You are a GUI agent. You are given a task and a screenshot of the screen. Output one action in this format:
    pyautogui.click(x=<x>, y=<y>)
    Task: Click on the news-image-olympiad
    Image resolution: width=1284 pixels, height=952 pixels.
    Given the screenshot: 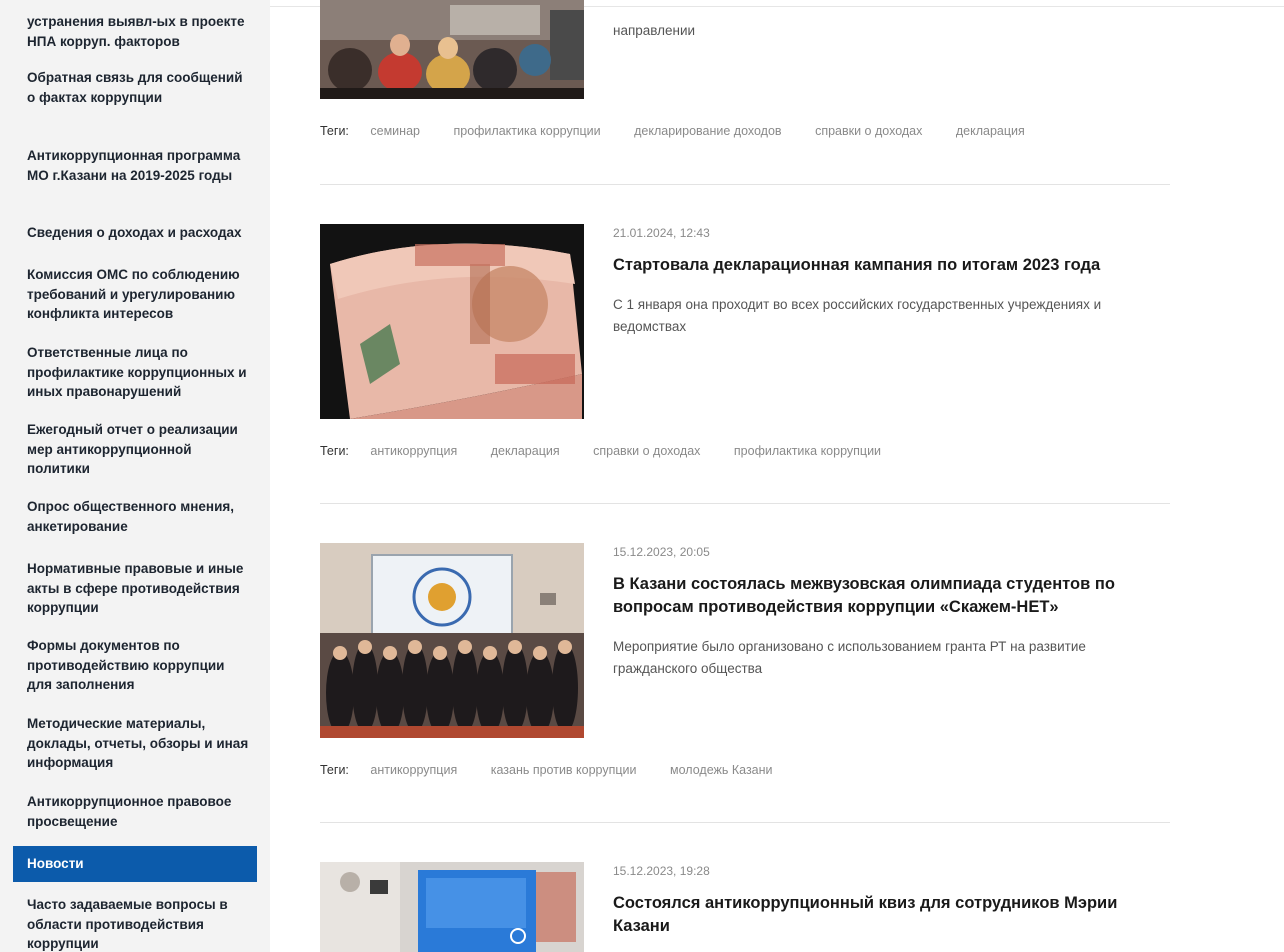 What is the action you would take?
    pyautogui.click(x=452, y=640)
    